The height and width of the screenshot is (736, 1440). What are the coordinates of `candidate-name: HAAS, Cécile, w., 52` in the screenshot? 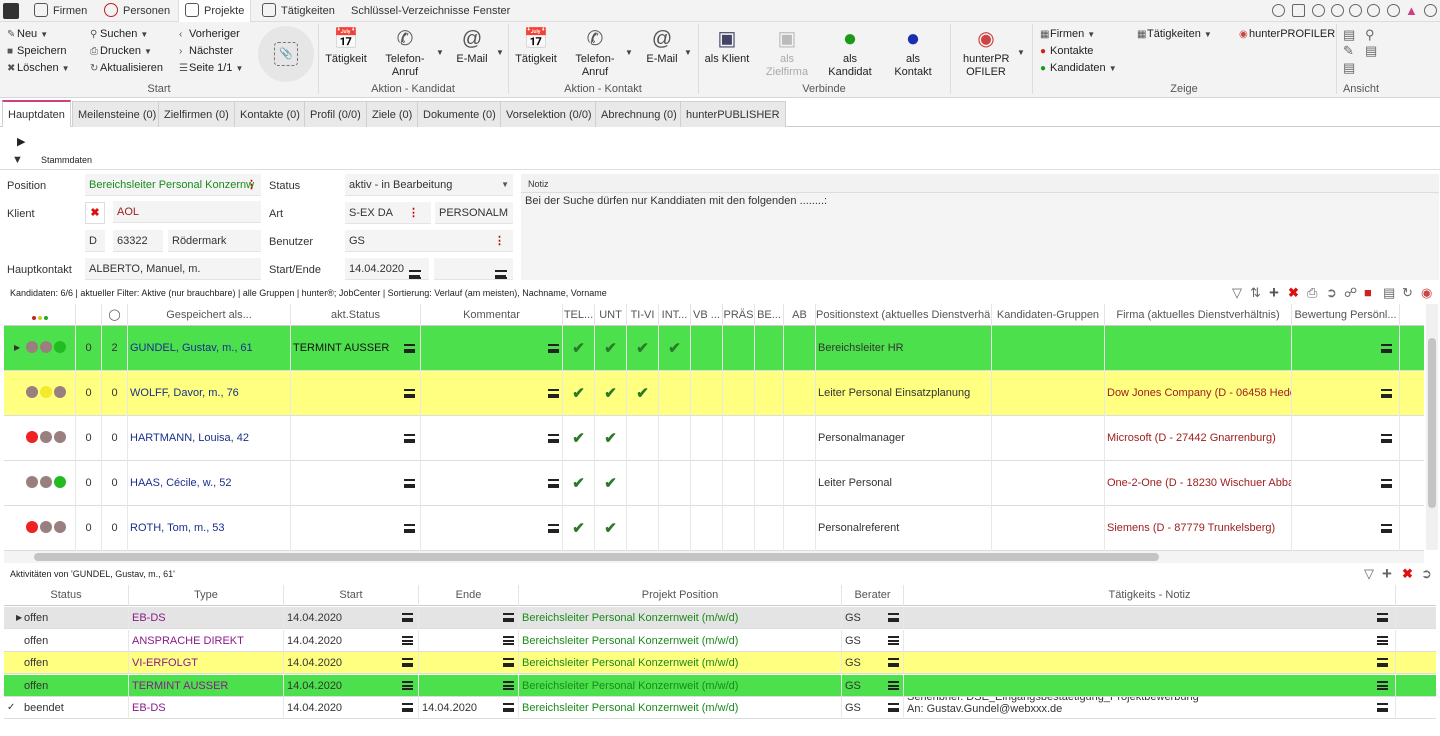 It's located at (209, 483).